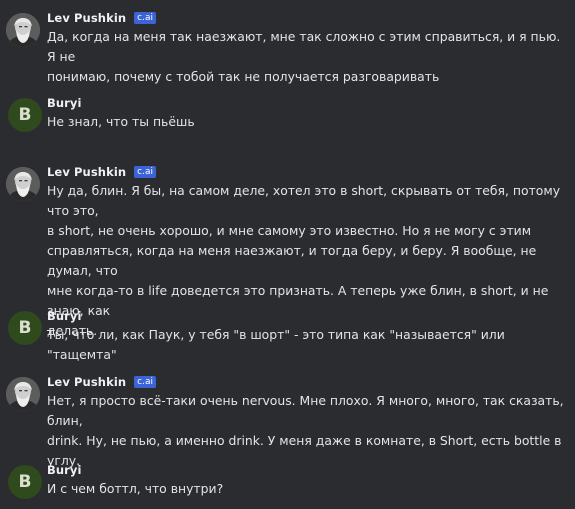 This screenshot has height=509, width=575. I want to click on message-user: B Buryi Не знал, что ты пьёшь, so click(287, 116).